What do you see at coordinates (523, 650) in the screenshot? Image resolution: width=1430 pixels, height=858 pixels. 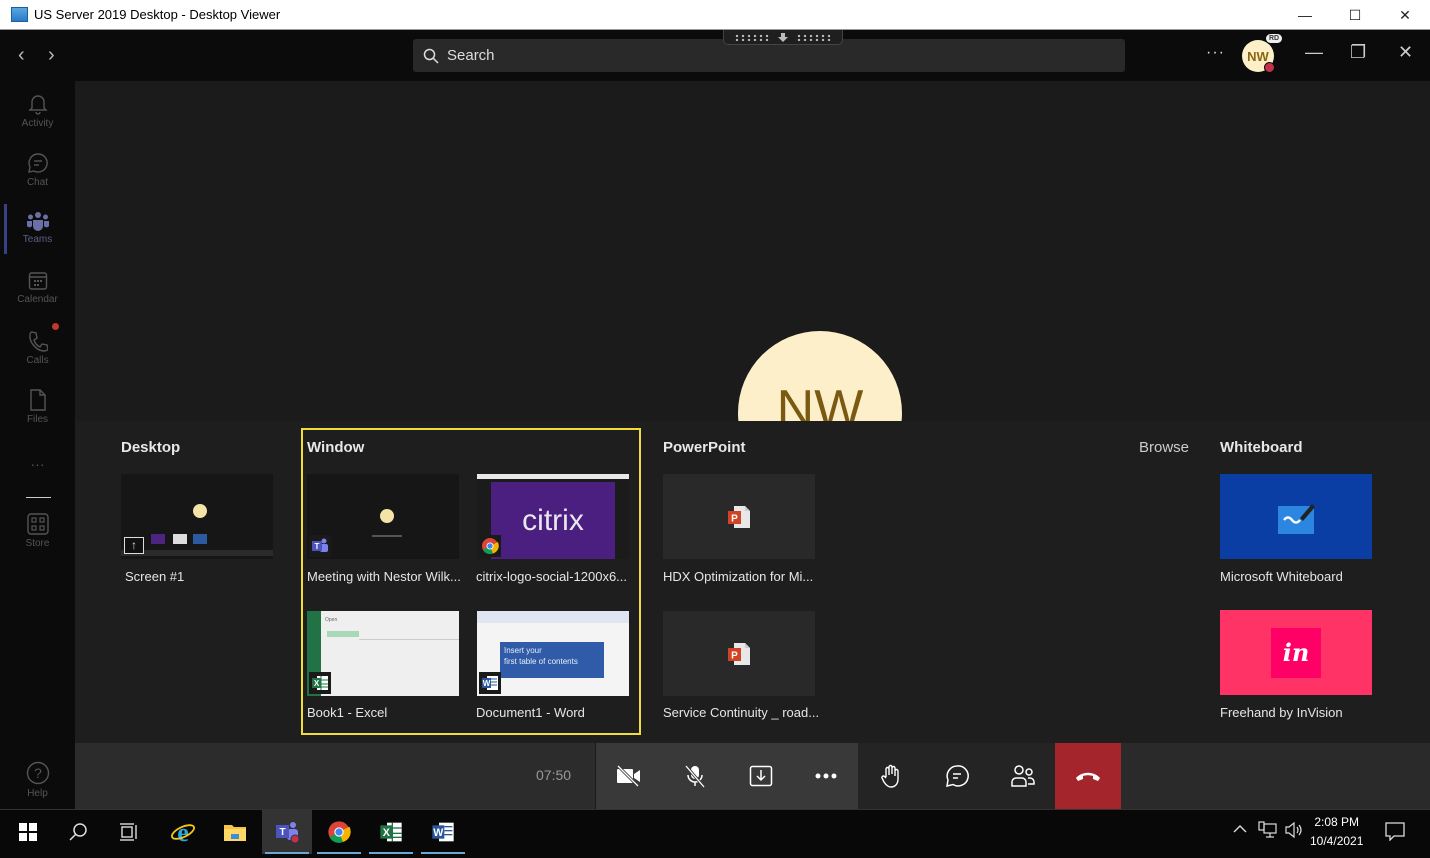 I see `thumb-text: Insert your` at bounding box center [523, 650].